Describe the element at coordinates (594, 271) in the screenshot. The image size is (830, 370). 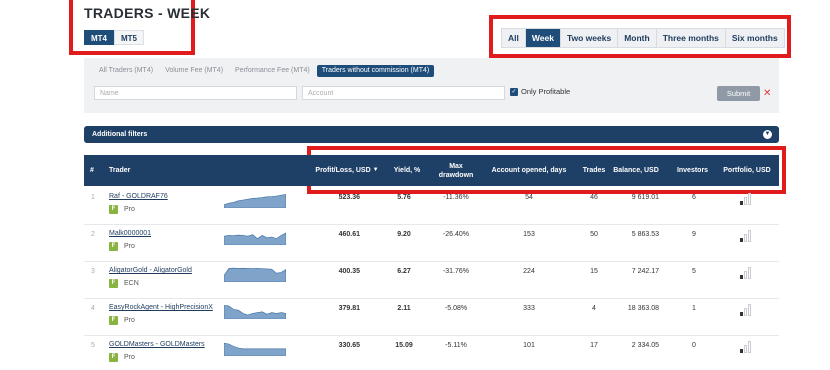
I see `trades-value: 15` at that location.